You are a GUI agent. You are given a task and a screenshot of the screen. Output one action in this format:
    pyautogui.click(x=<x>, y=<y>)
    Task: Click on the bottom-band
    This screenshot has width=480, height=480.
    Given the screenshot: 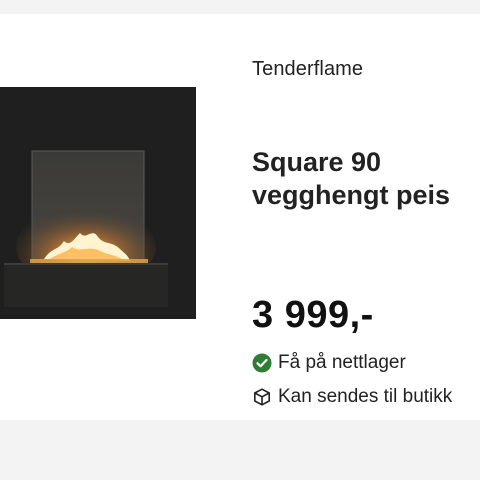 What is the action you would take?
    pyautogui.click(x=240, y=450)
    